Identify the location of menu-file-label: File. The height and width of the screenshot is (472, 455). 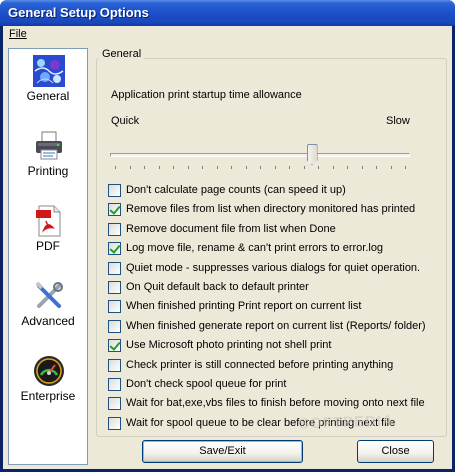
(18, 34).